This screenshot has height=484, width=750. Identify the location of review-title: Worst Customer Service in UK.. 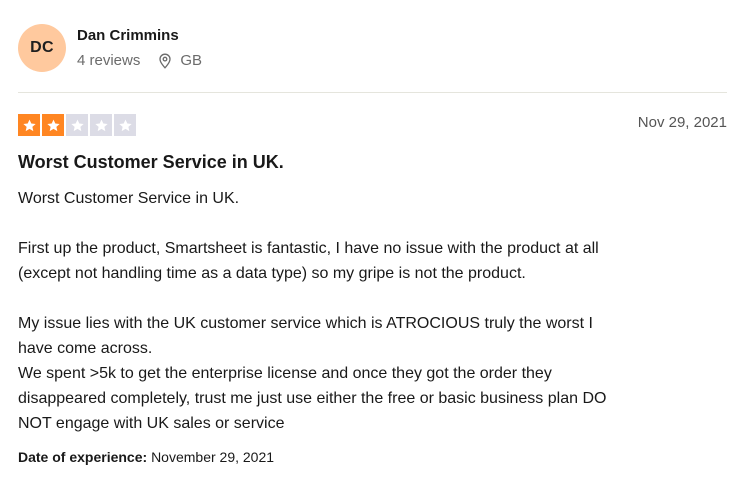
(151, 162).